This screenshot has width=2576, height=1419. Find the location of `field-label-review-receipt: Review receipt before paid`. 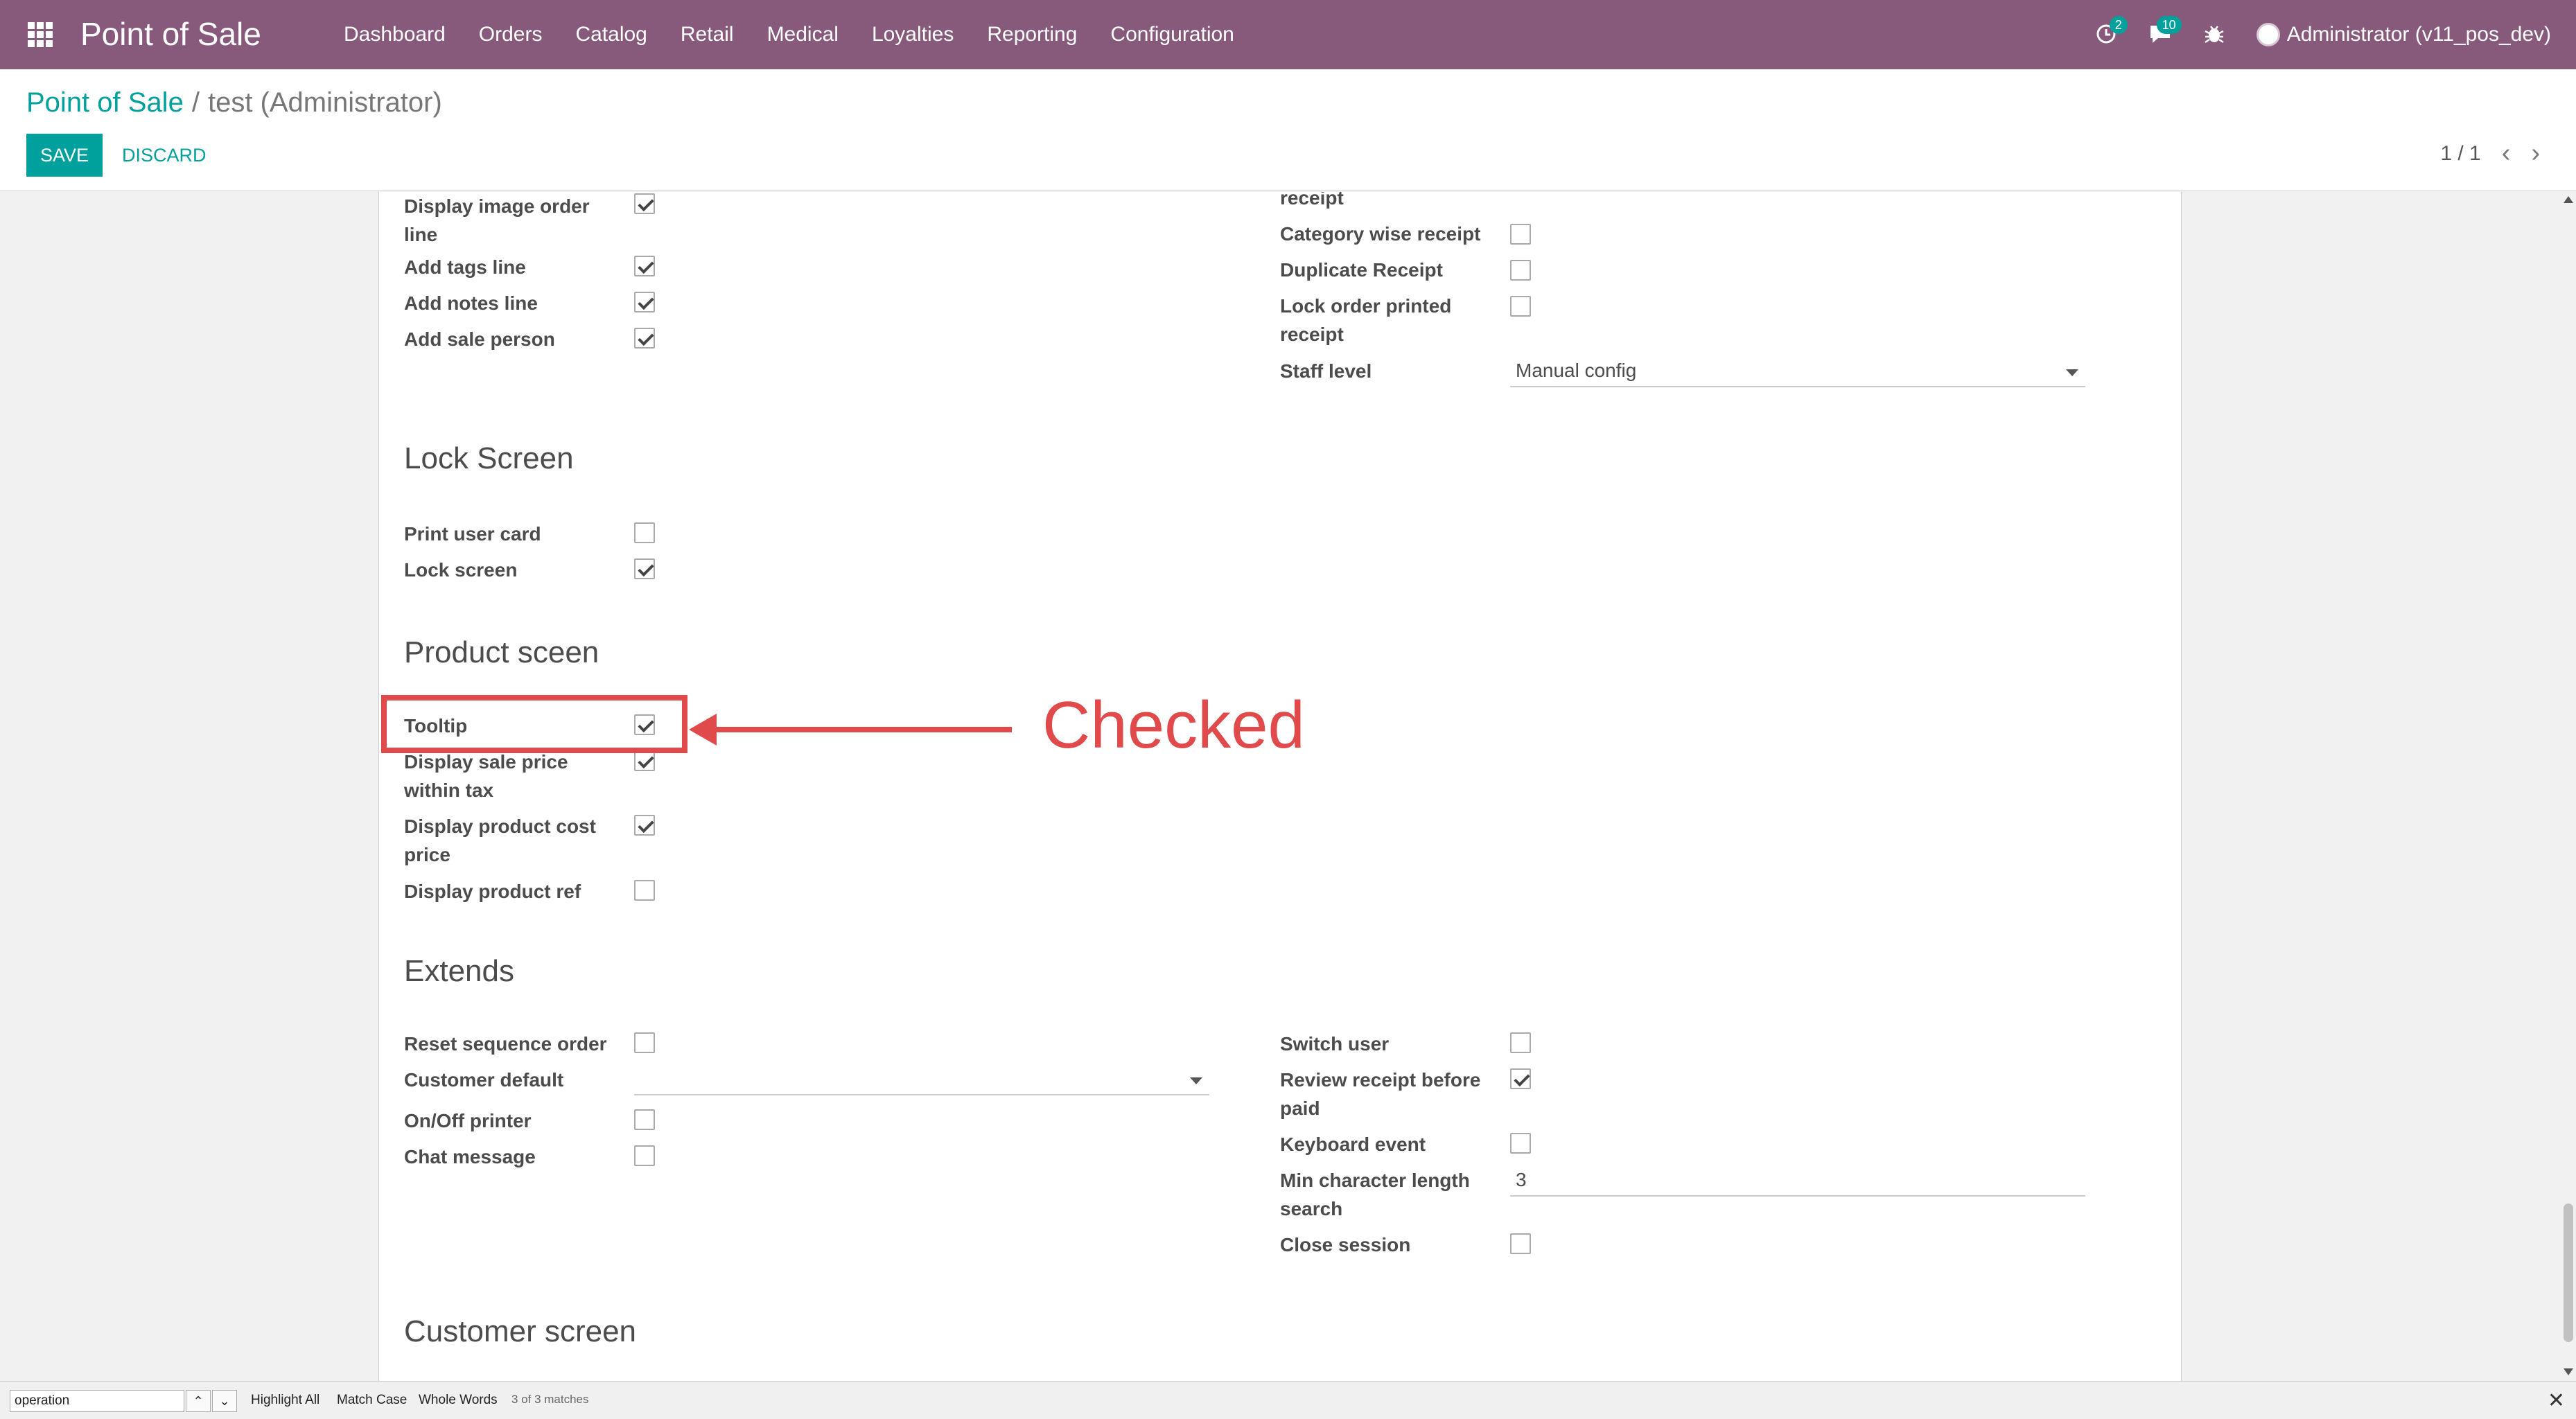

field-label-review-receipt: Review receipt before paid is located at coordinates (1380, 1094).